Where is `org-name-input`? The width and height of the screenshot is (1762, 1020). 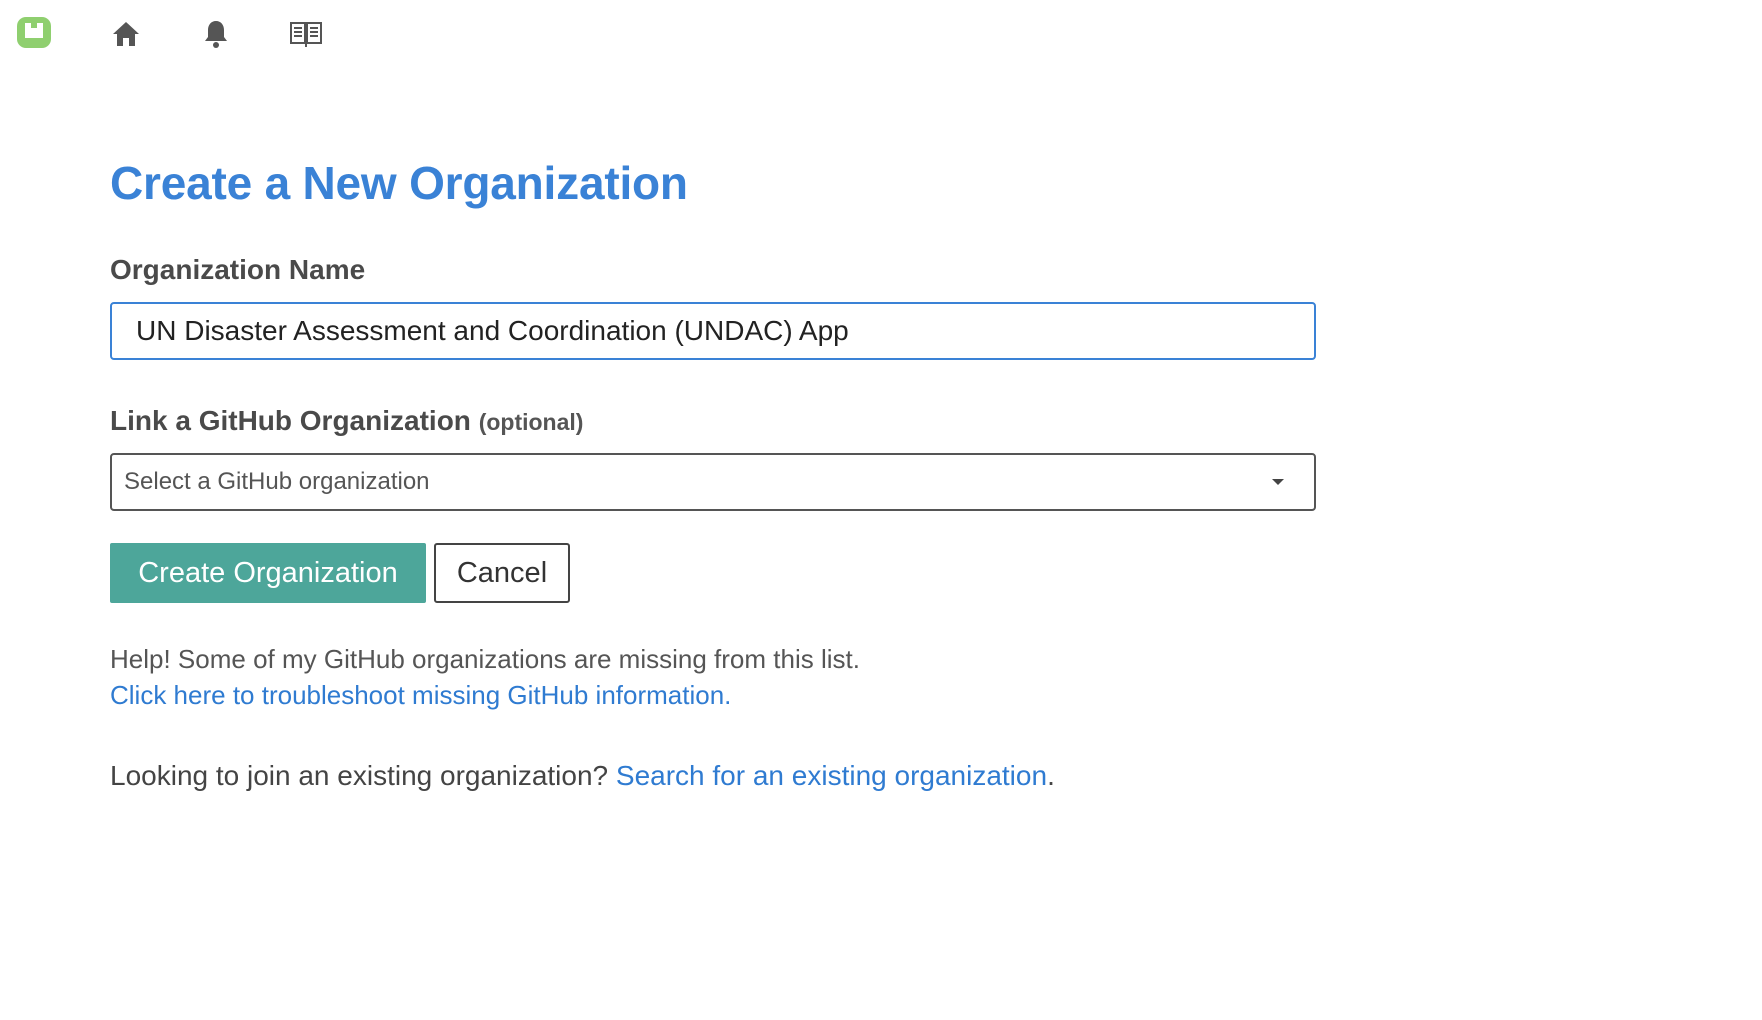
org-name-input is located at coordinates (713, 331).